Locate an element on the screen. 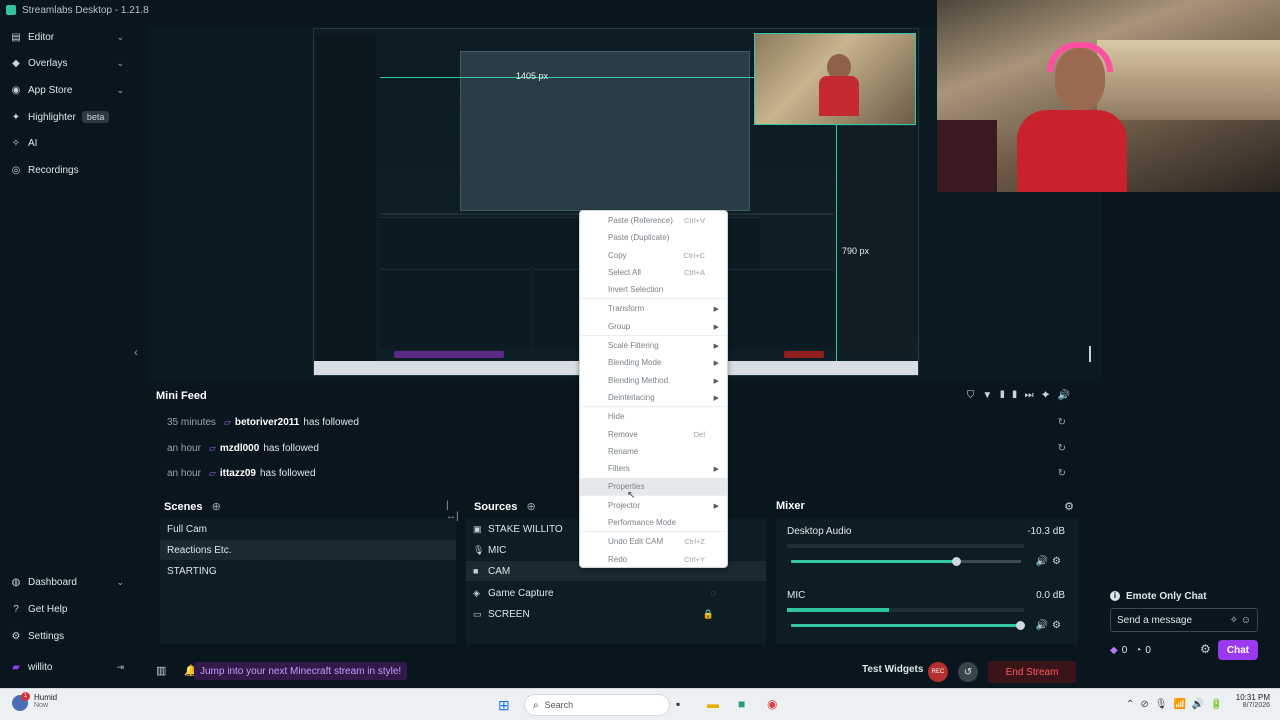 The width and height of the screenshot is (1280, 720). preview-scenes is located at coordinates (455, 309).